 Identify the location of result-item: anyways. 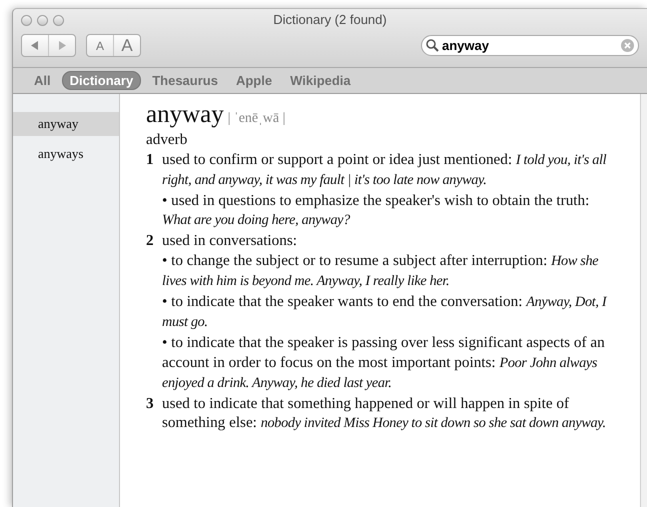
(66, 154).